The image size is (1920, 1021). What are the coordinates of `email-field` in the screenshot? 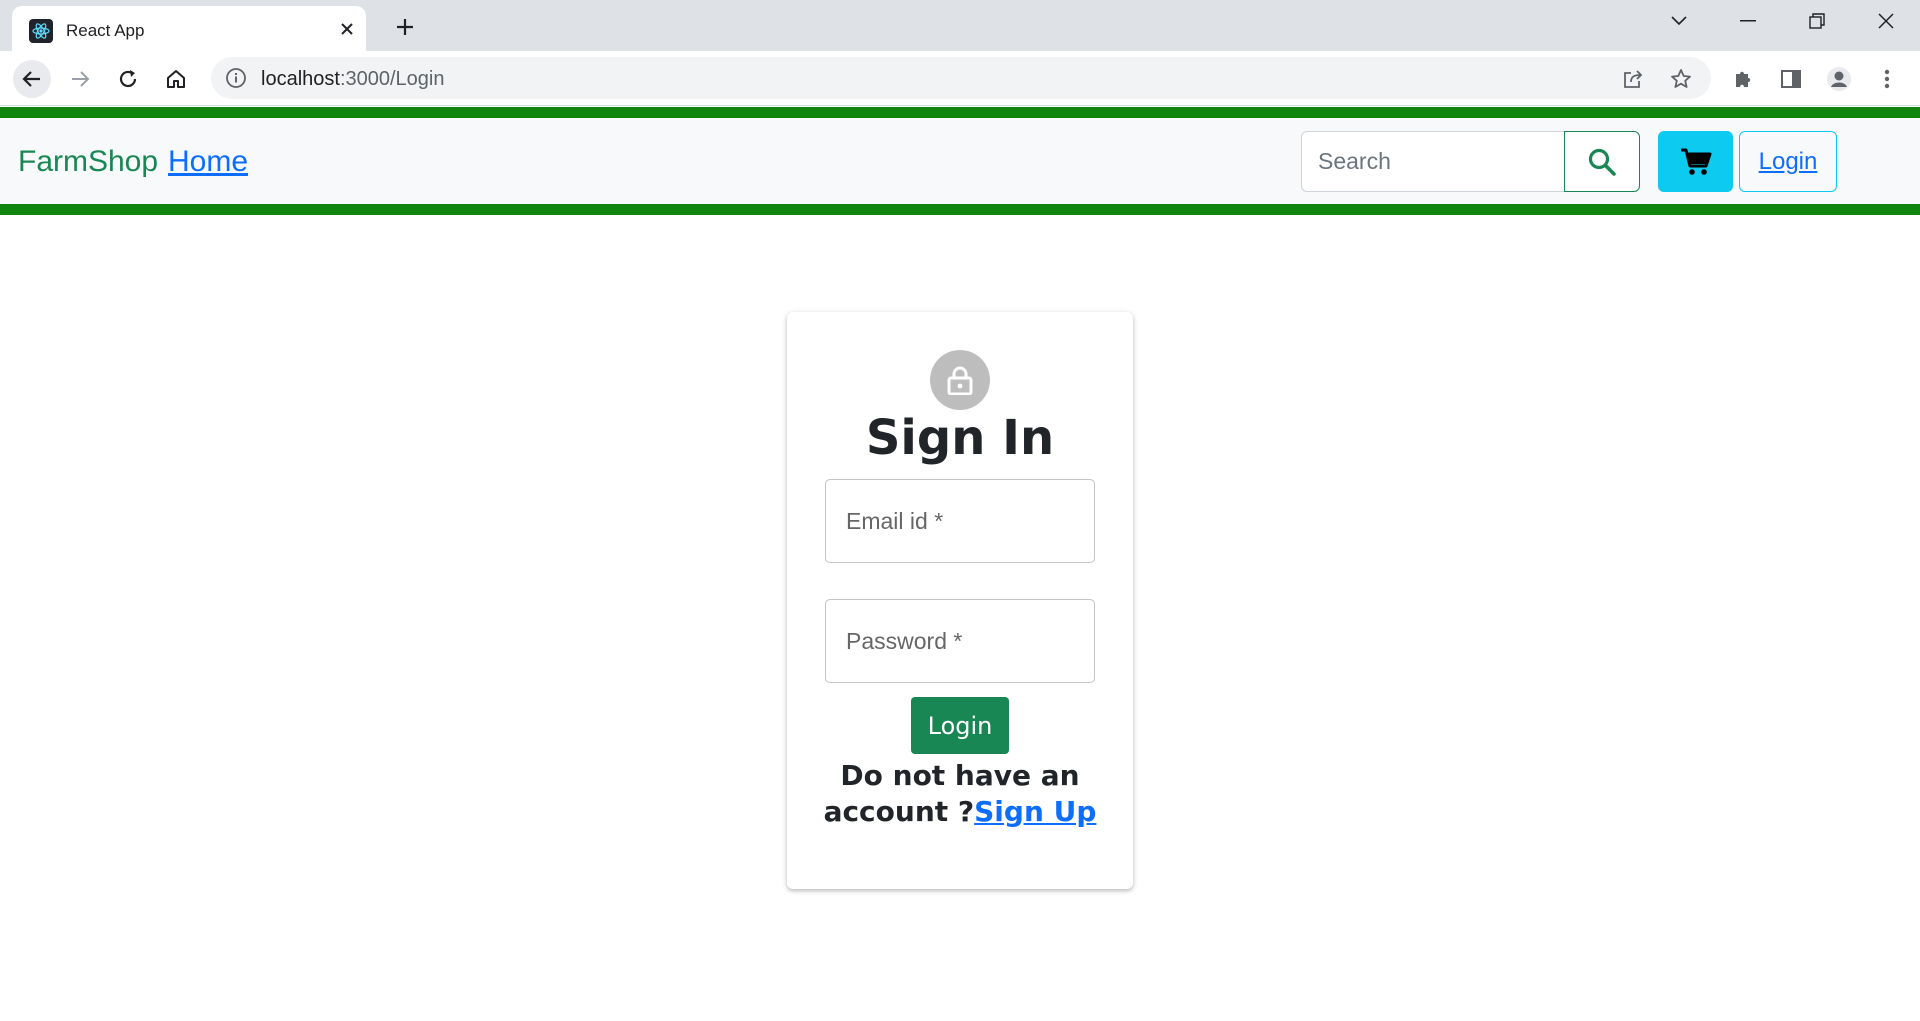 It's located at (960, 521).